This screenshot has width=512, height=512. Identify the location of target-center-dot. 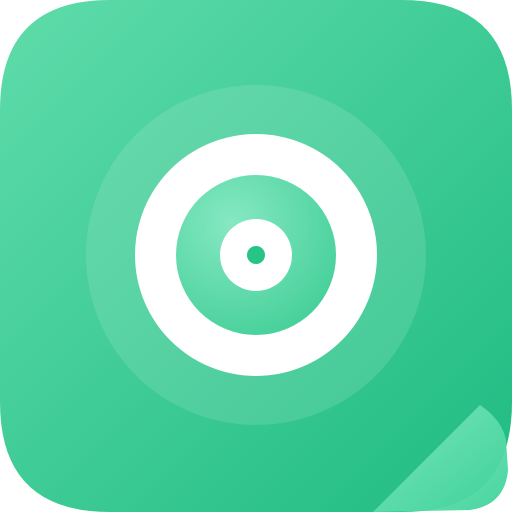
(256, 255).